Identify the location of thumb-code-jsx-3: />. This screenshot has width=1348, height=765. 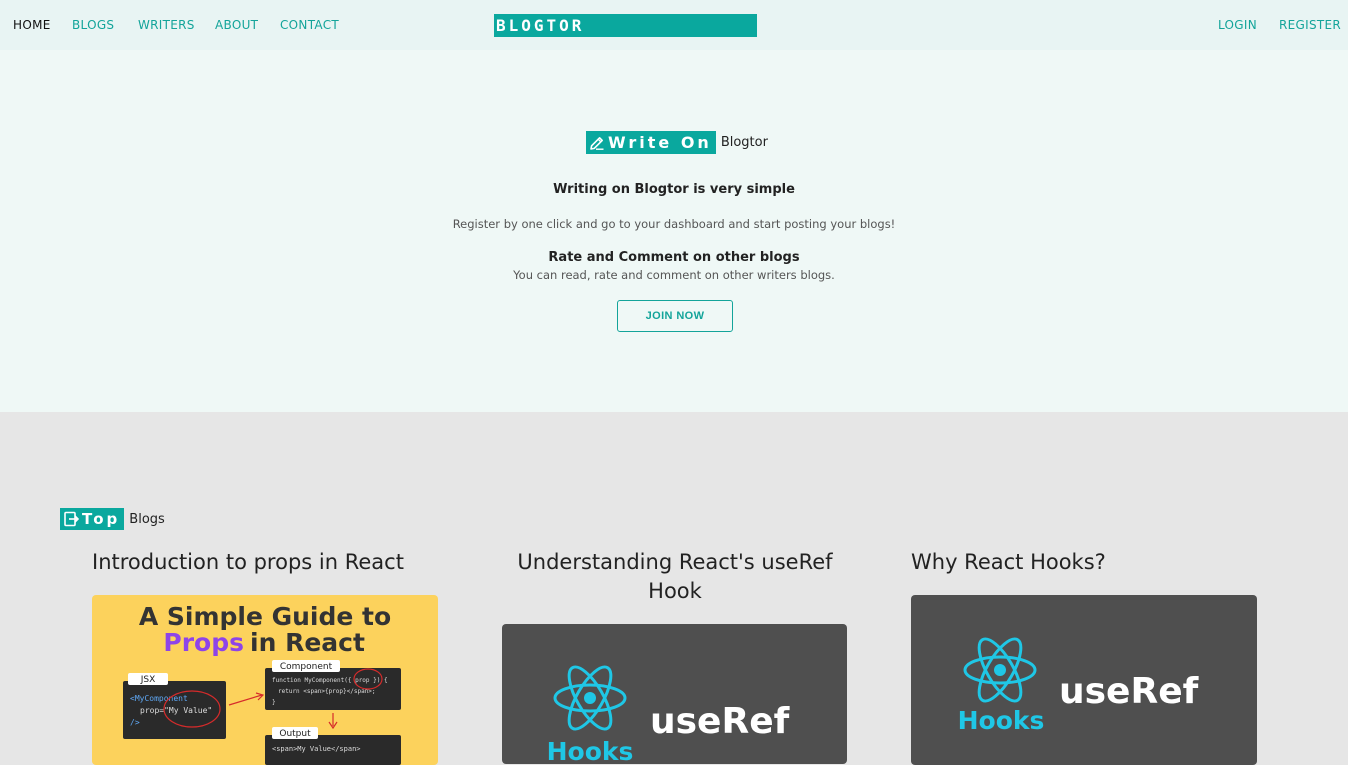
(135, 722).